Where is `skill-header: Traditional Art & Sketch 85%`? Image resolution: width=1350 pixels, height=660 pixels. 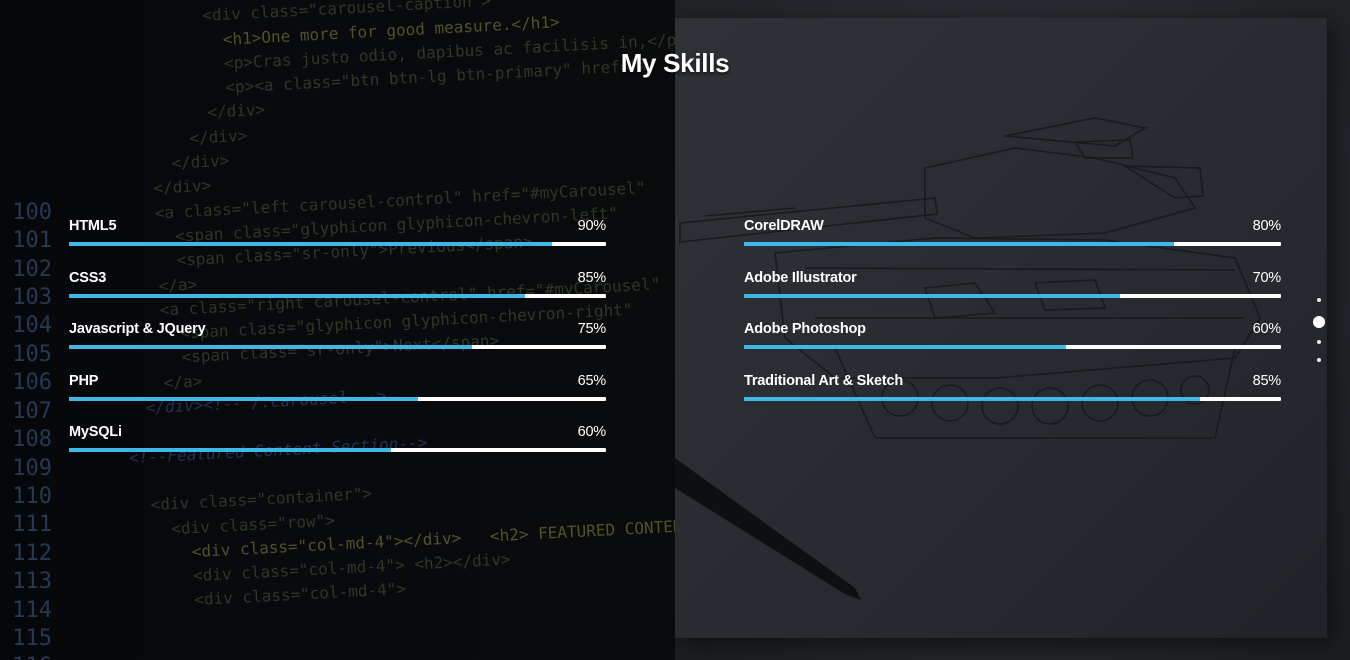 skill-header: Traditional Art & Sketch 85% is located at coordinates (1012, 384).